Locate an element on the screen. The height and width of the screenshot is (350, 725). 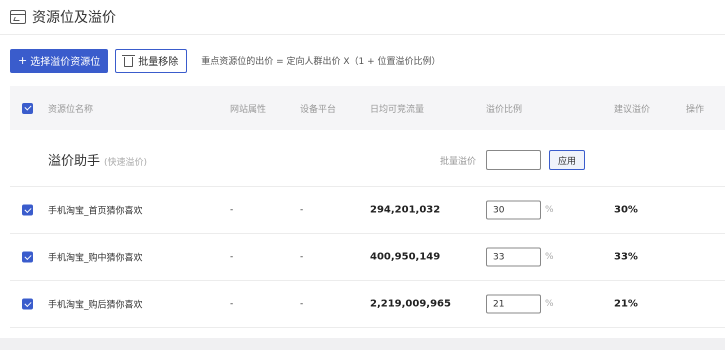
batch-remove-button: 批量移除 is located at coordinates (151, 60).